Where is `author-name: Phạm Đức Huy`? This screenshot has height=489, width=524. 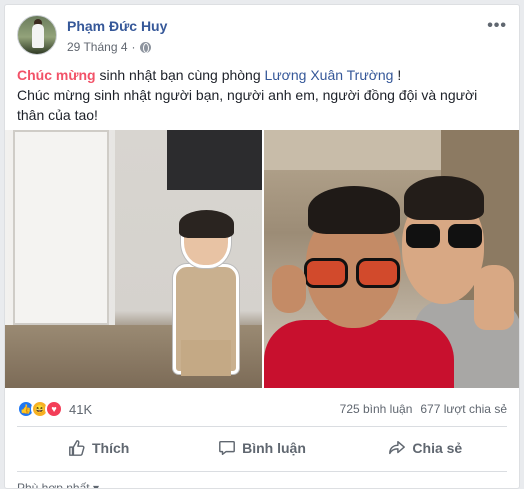
author-name: Phạm Đức Huy is located at coordinates (117, 26).